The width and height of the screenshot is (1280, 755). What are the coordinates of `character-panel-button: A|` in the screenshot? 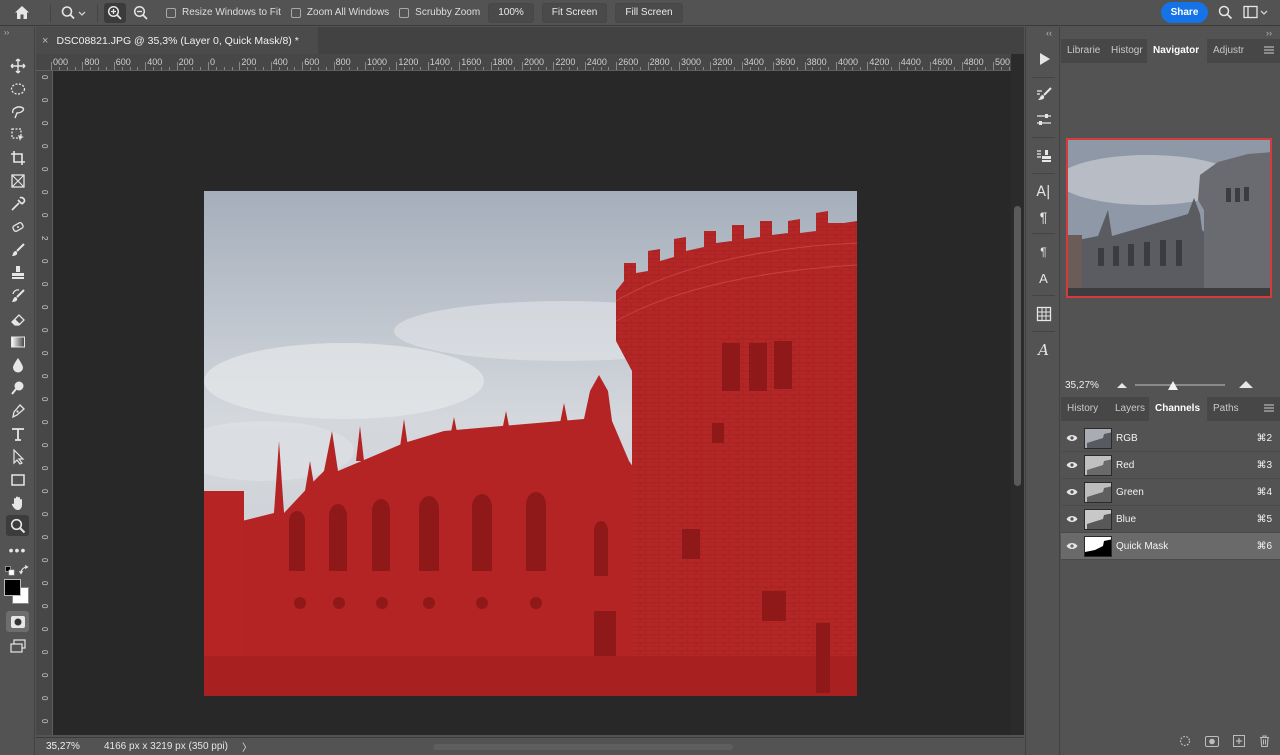 It's located at (1043, 192).